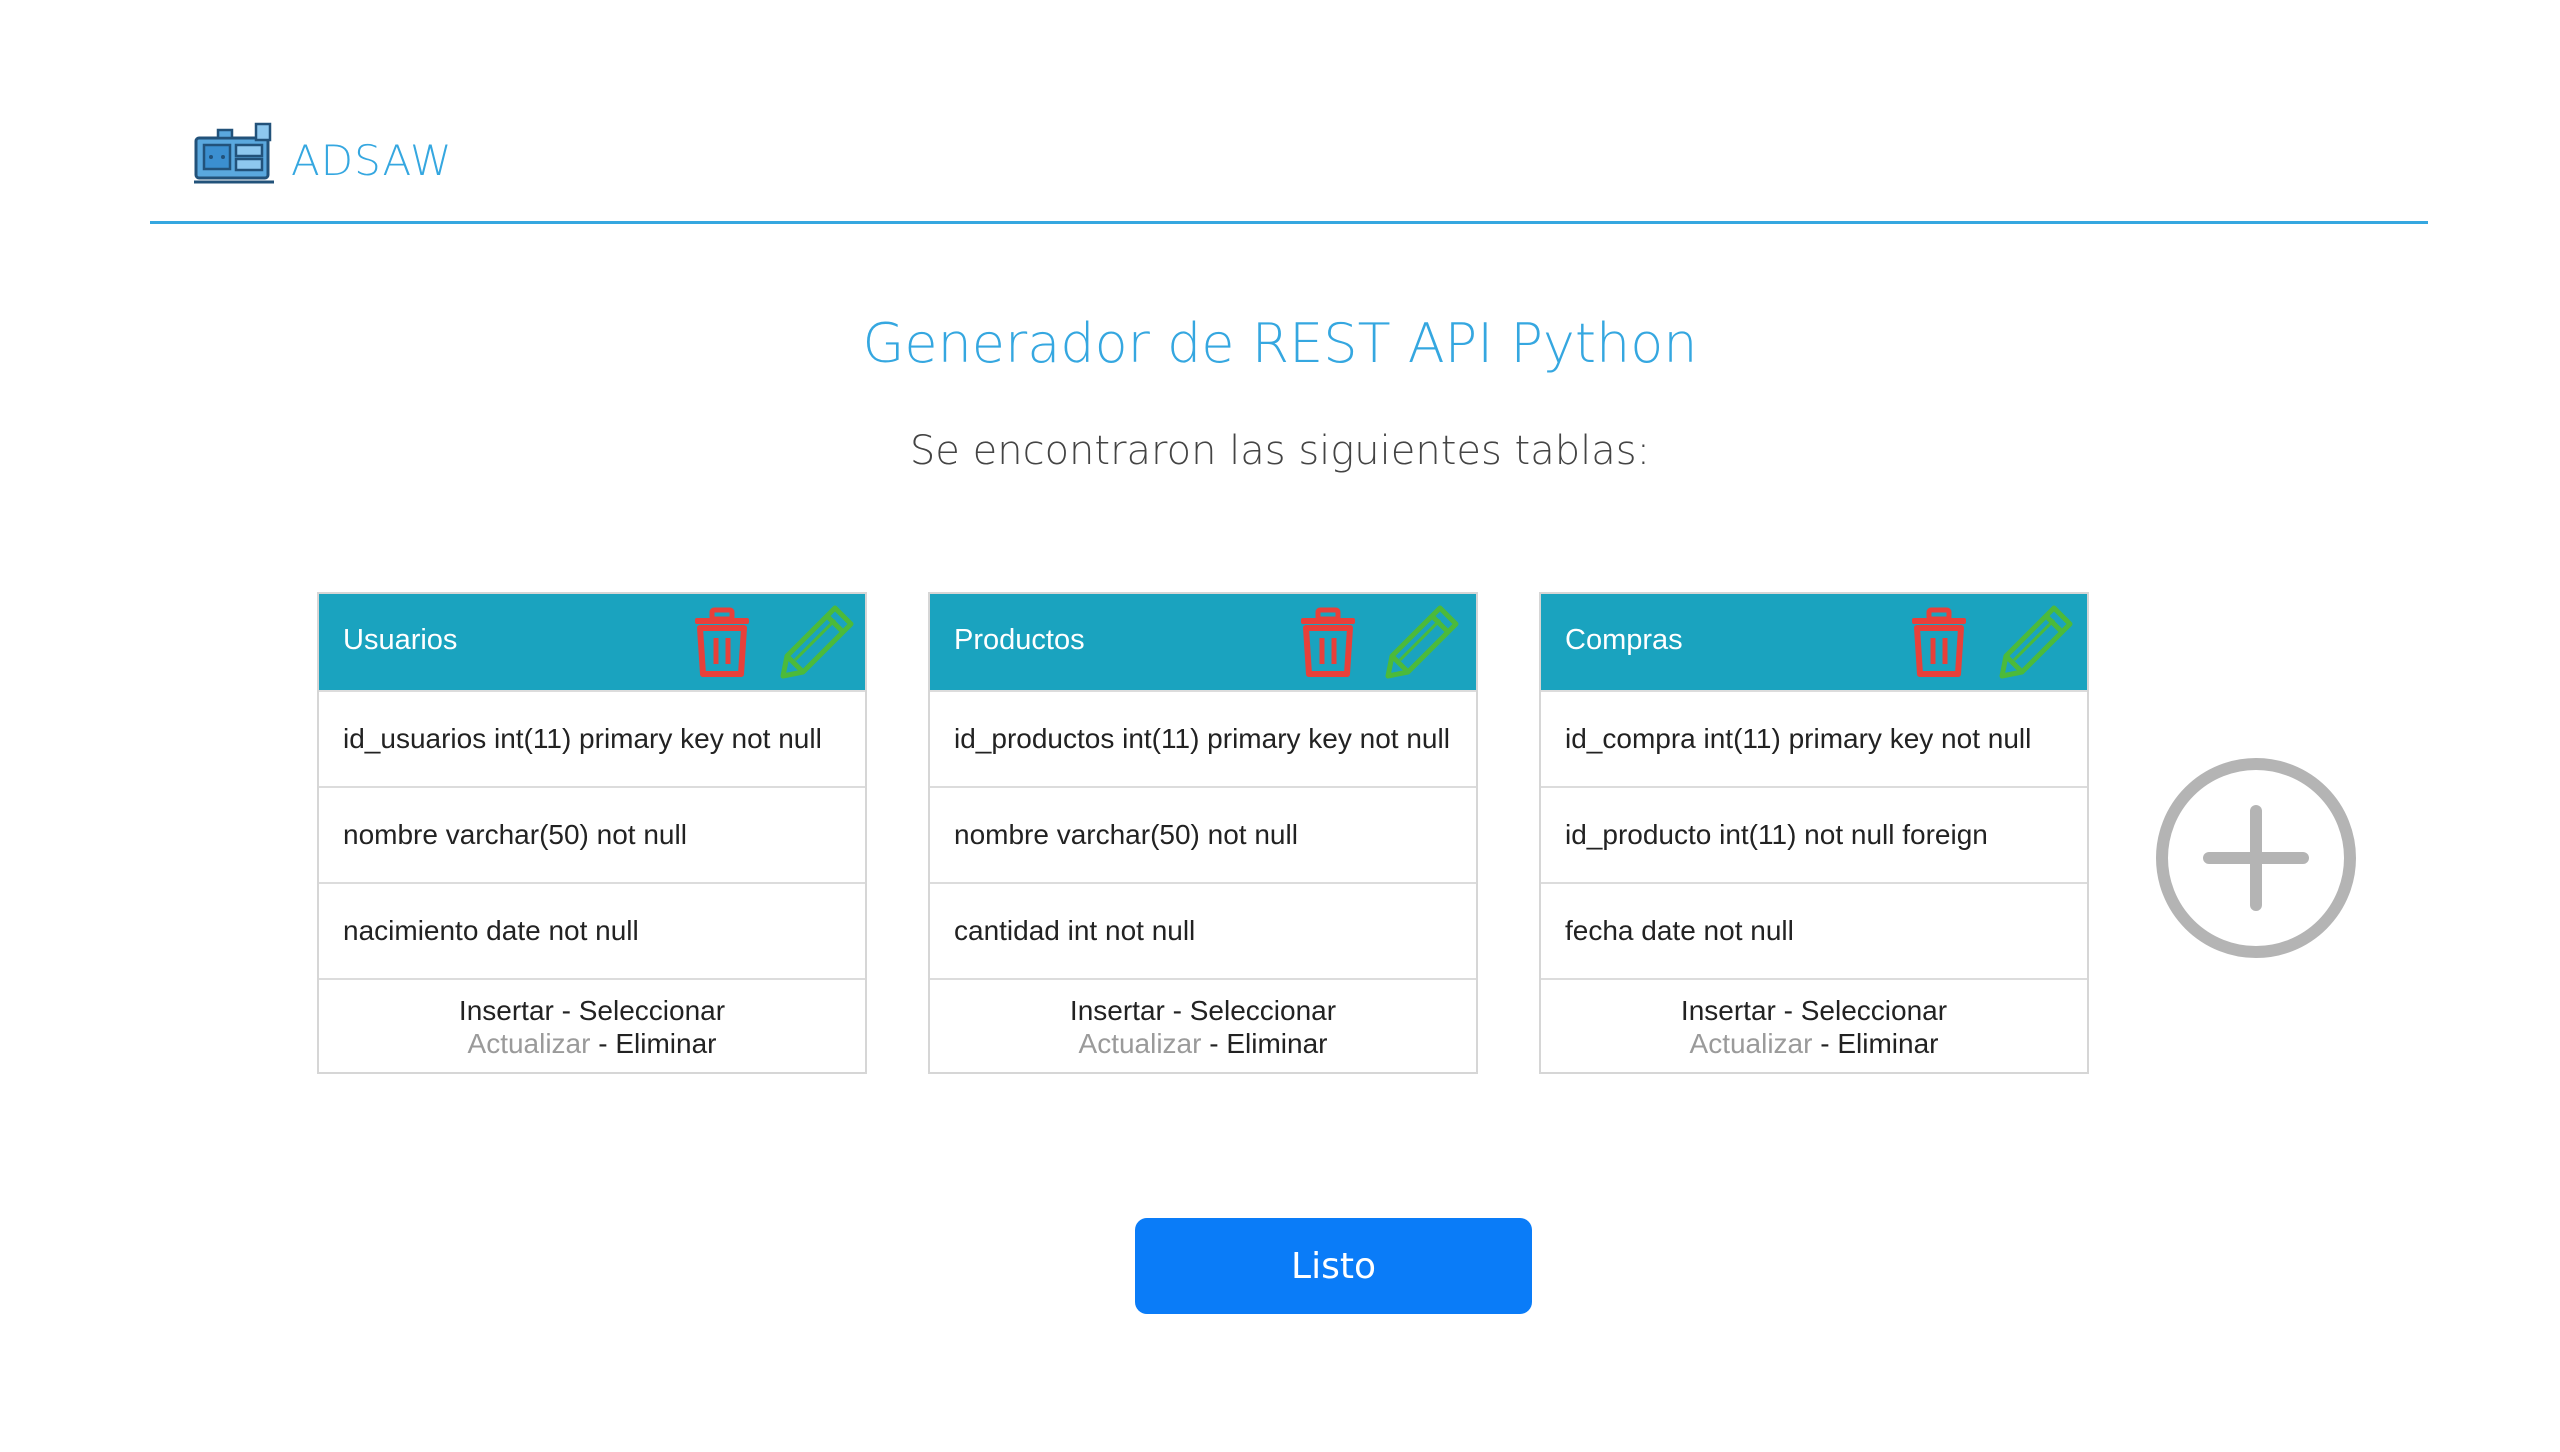  Describe the element at coordinates (1280, 451) in the screenshot. I see `page-subtitle: Se encontraron las siguientes tablas:` at that location.